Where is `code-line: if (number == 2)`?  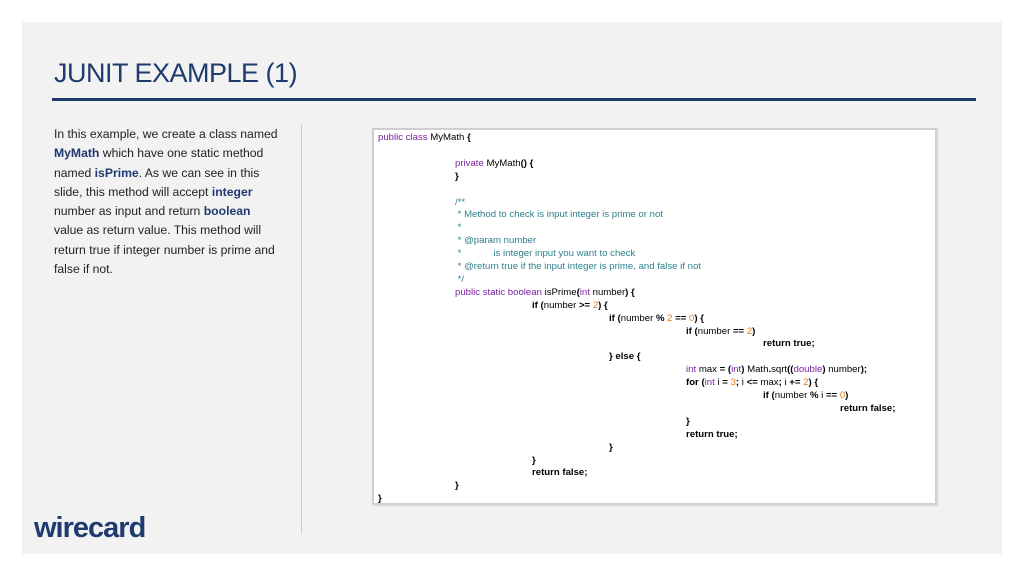 code-line: if (number == 2) is located at coordinates (720, 332).